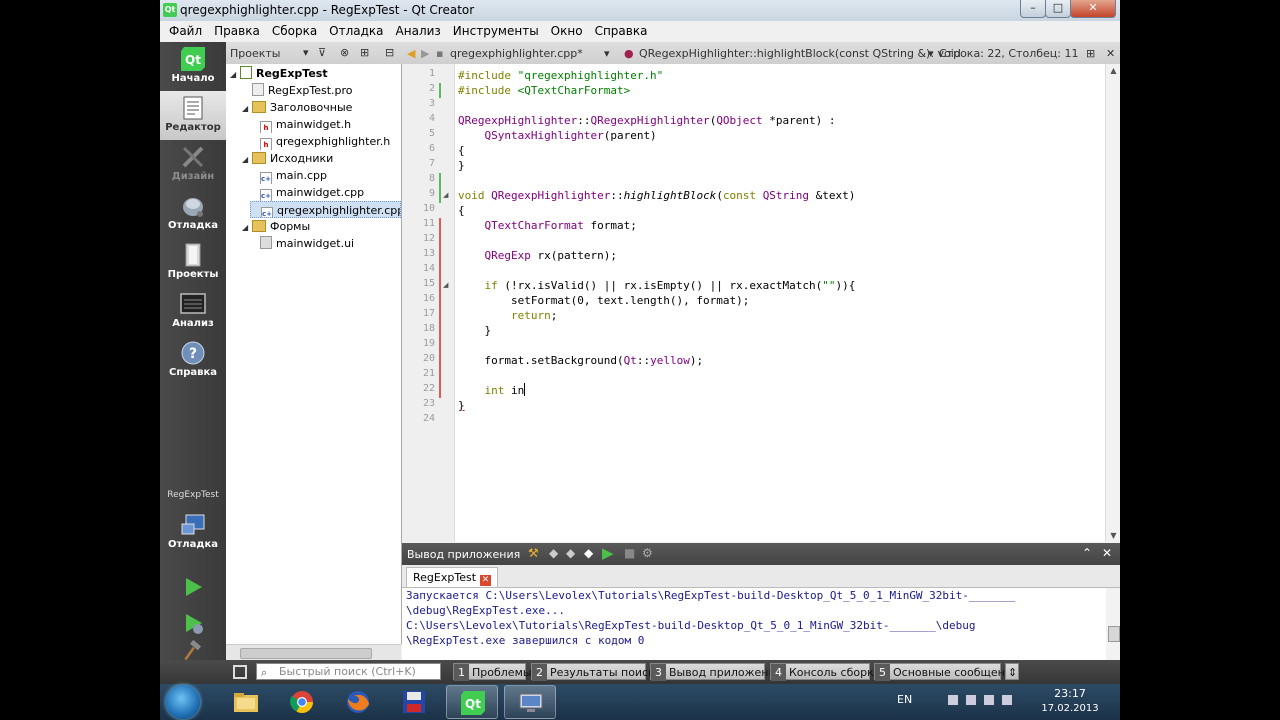  I want to click on output-tab-regexptest: RegExpTest ✕, so click(452, 577).